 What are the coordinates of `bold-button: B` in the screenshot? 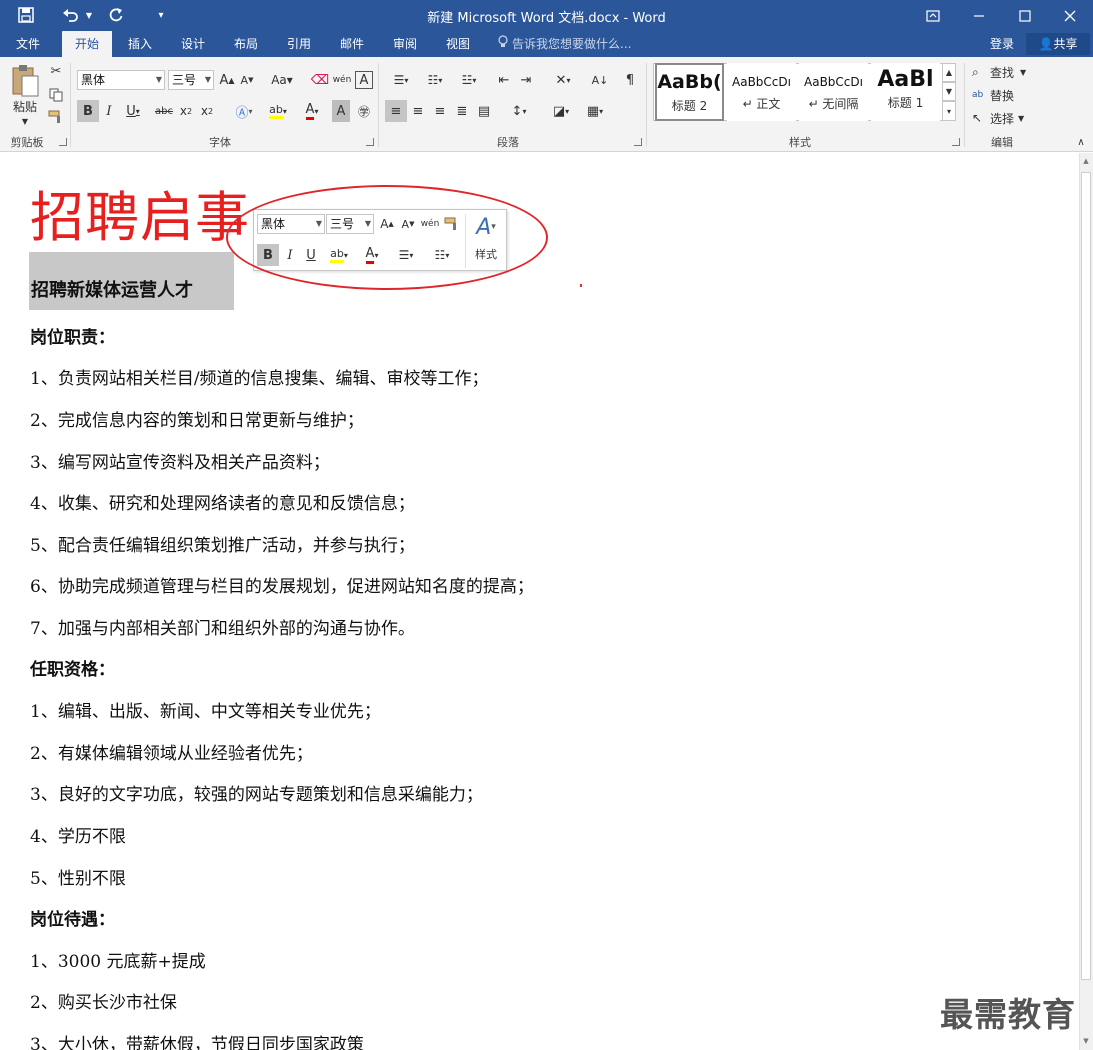 It's located at (88, 111).